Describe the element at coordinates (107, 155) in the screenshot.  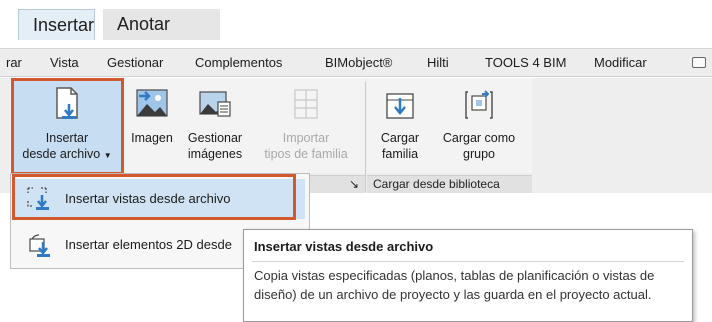
I see `chevron-down-icon: ▼` at that location.